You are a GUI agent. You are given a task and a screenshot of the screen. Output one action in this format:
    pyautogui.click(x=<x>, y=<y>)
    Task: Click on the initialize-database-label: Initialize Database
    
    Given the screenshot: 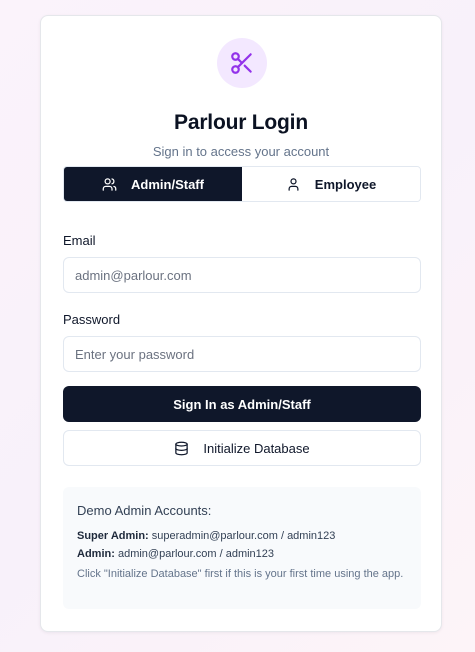 What is the action you would take?
    pyautogui.click(x=256, y=448)
    